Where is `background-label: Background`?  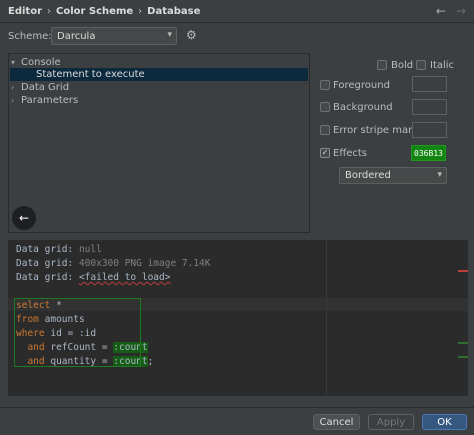
background-label: Background is located at coordinates (363, 107).